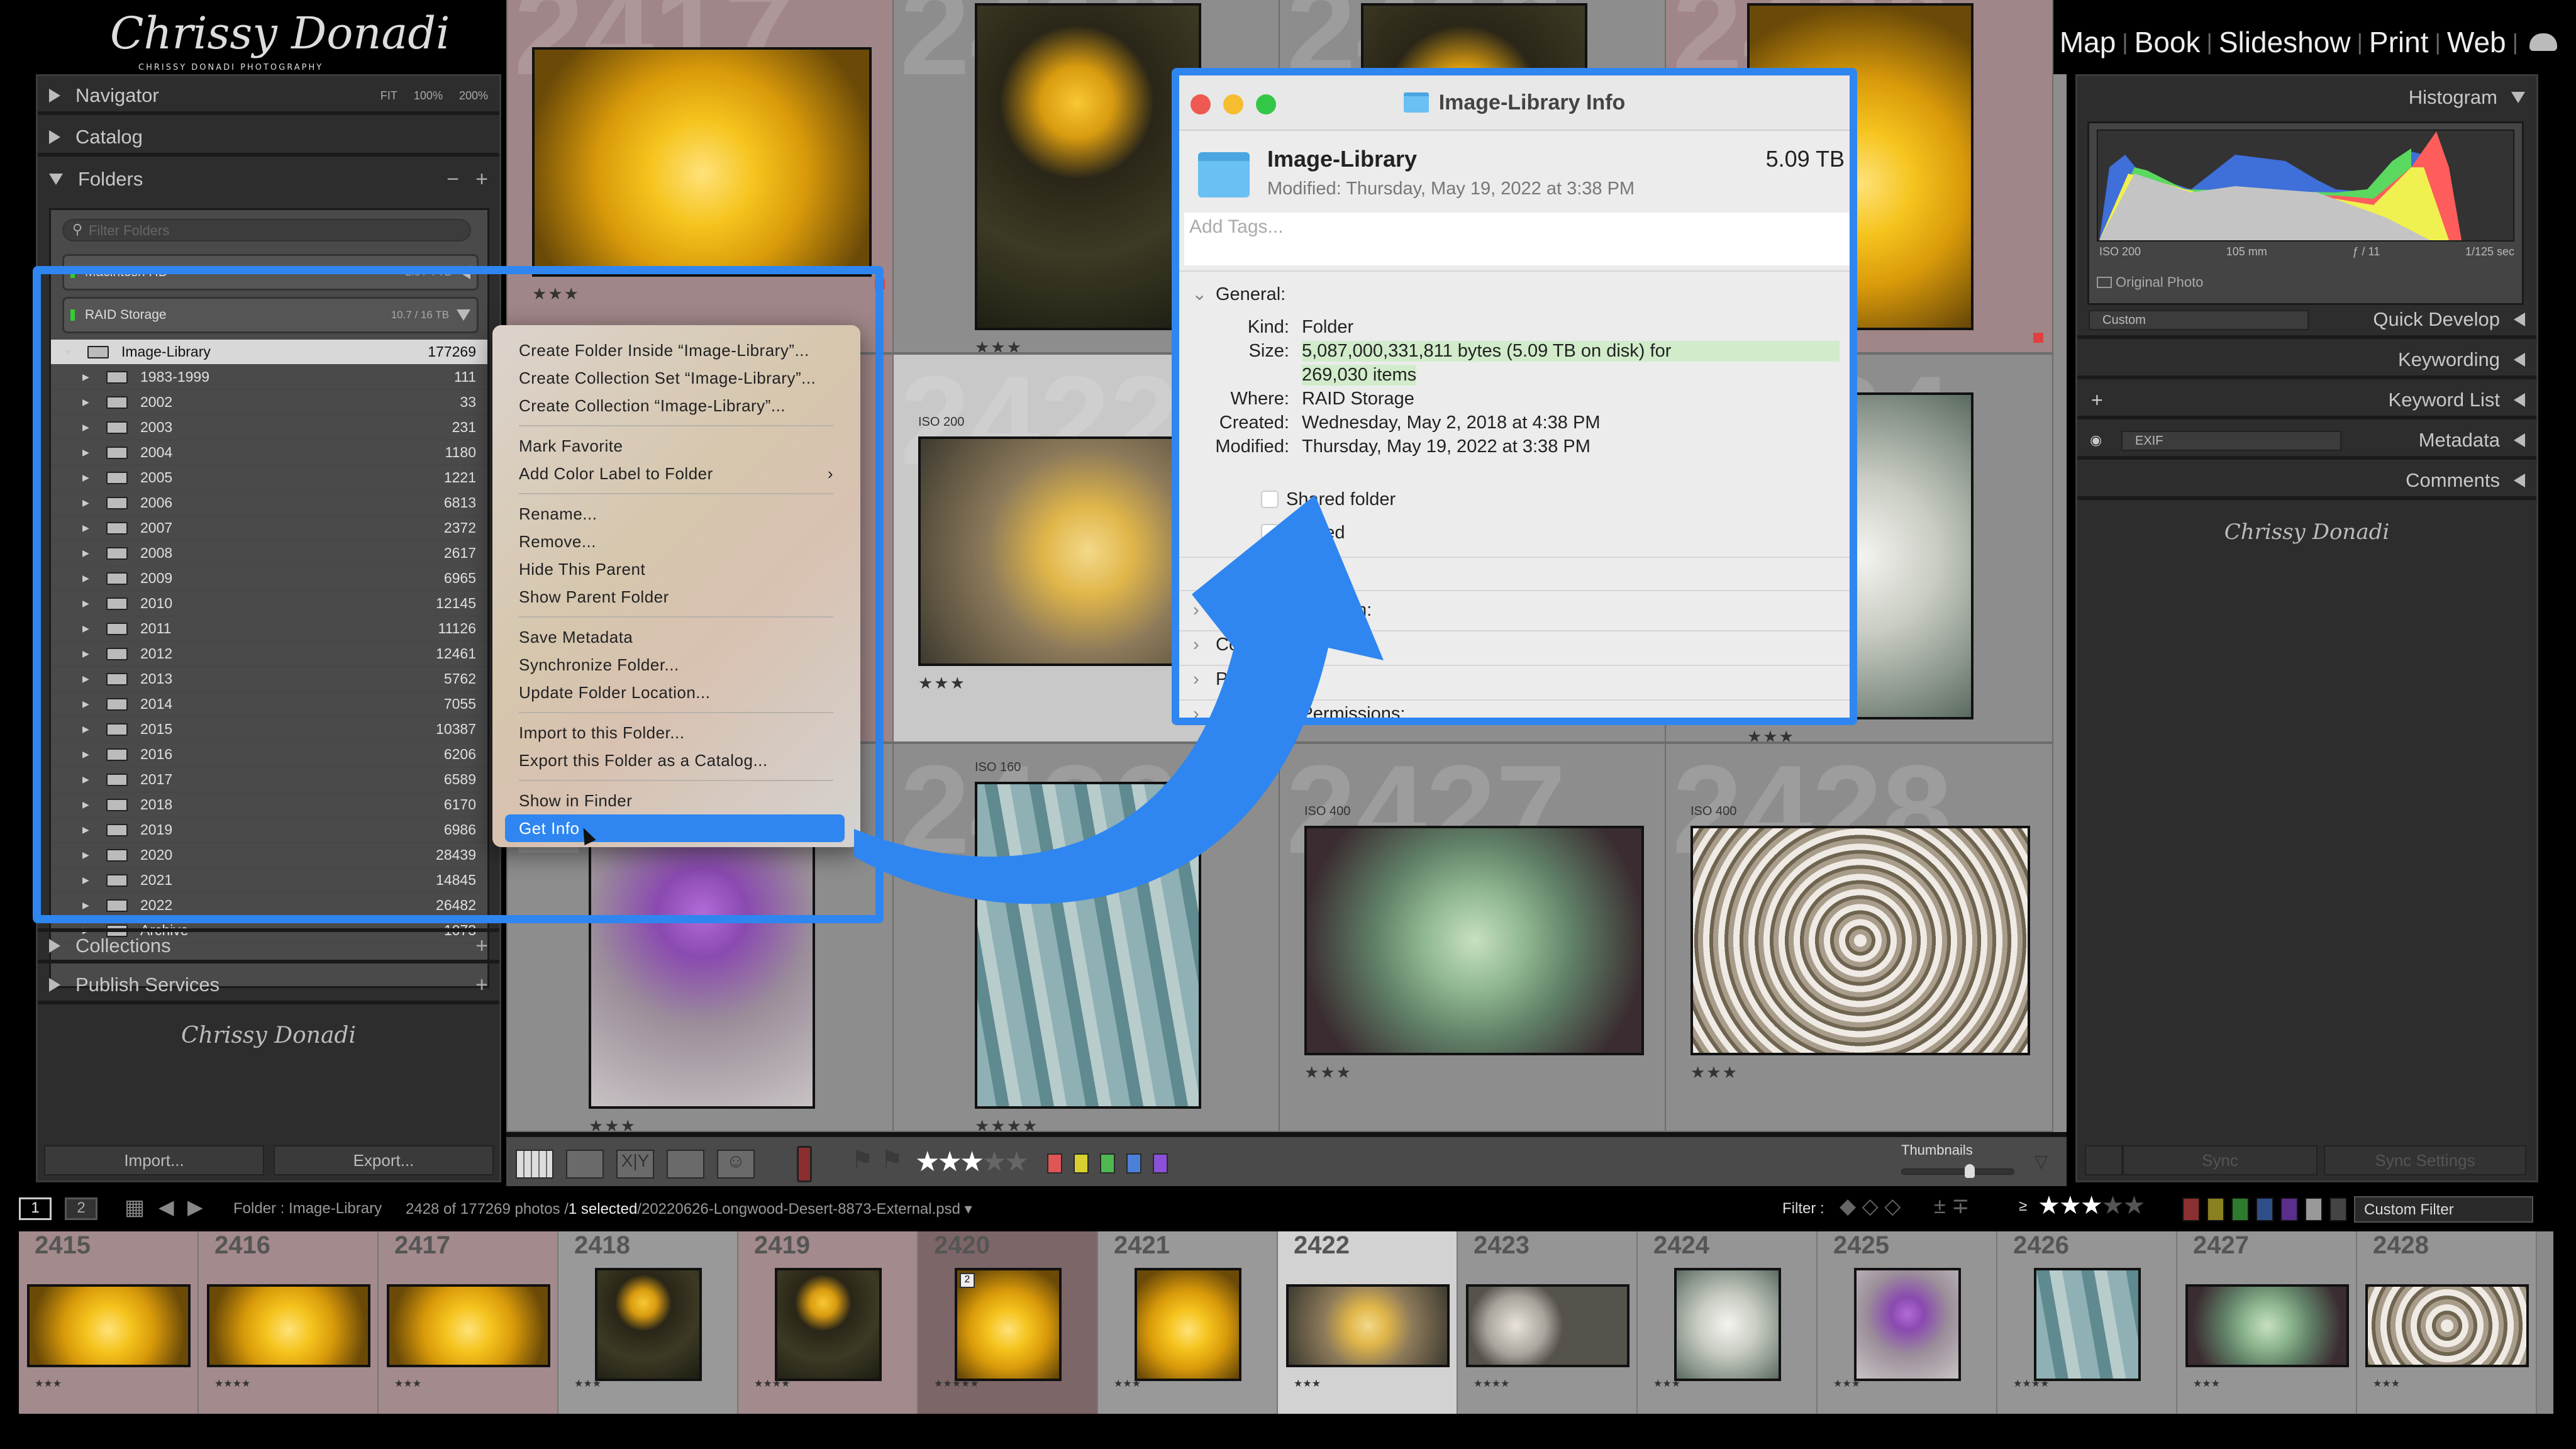 Image resolution: width=2576 pixels, height=1449 pixels. Describe the element at coordinates (585, 1164) in the screenshot. I see `loupe-view-icon` at that location.